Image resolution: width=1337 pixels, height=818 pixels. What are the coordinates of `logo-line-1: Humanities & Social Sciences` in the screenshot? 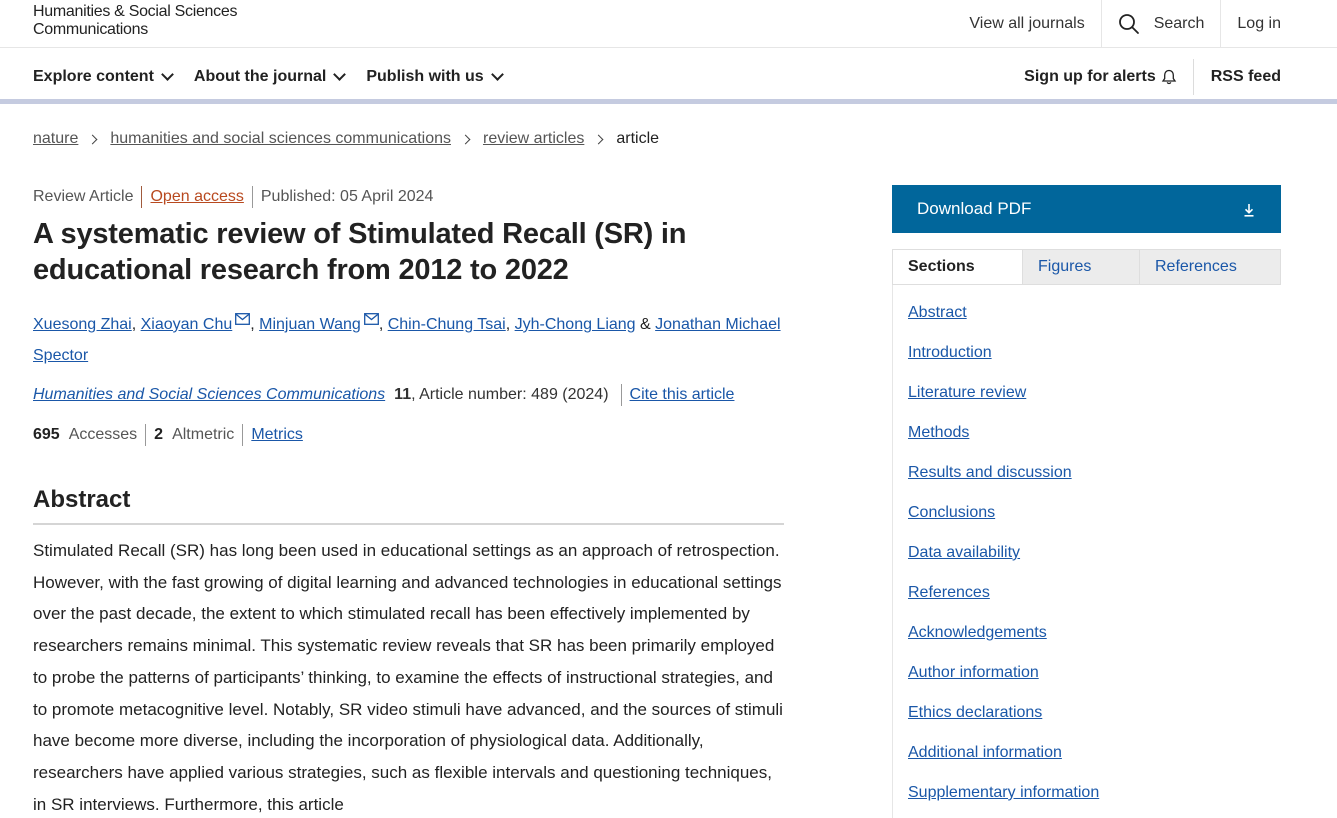 It's located at (135, 11).